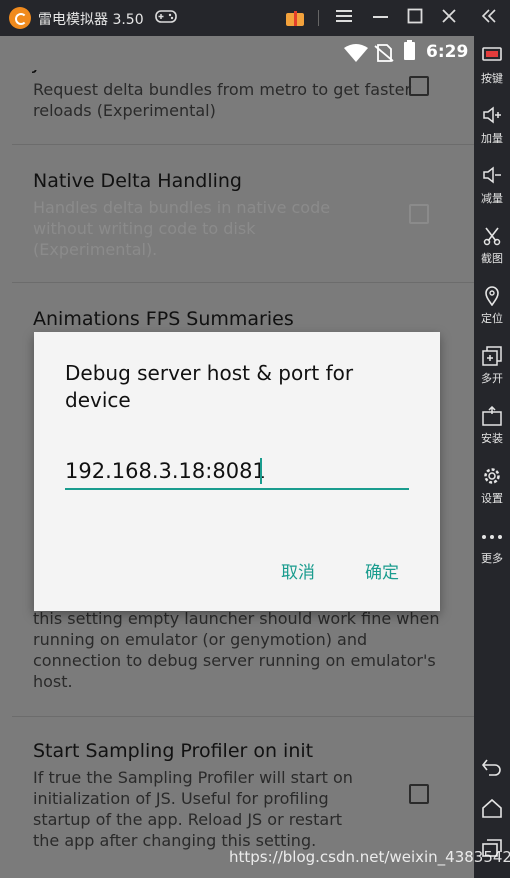  Describe the element at coordinates (492, 378) in the screenshot. I see `toolbar-label: 多开` at that location.